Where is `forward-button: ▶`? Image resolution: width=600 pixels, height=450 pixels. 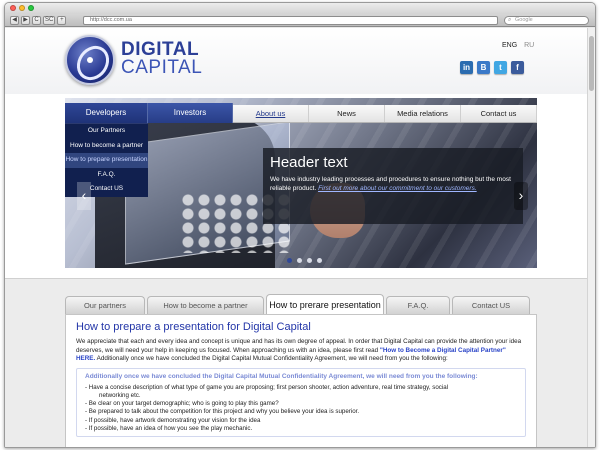 forward-button: ▶ is located at coordinates (25, 20).